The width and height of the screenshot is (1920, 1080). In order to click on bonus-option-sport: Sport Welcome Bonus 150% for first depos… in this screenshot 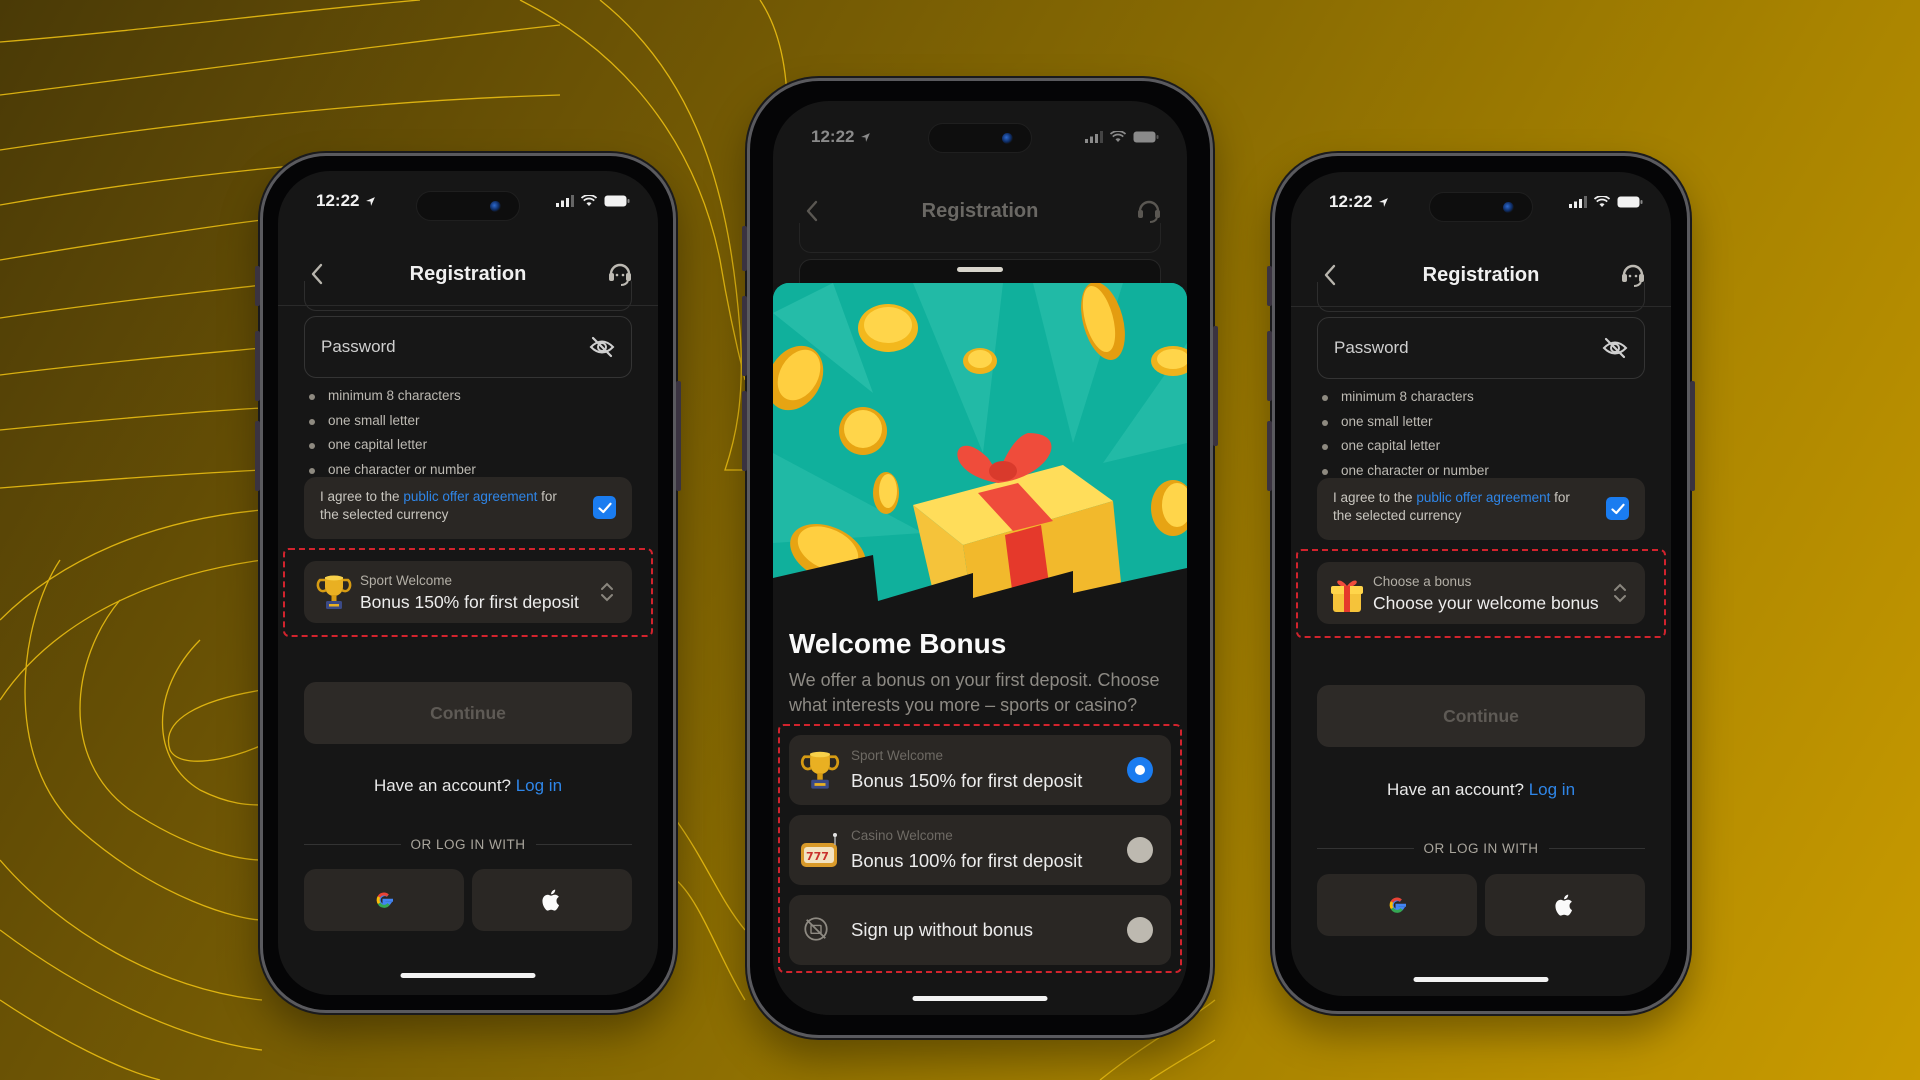, I will do `click(980, 770)`.